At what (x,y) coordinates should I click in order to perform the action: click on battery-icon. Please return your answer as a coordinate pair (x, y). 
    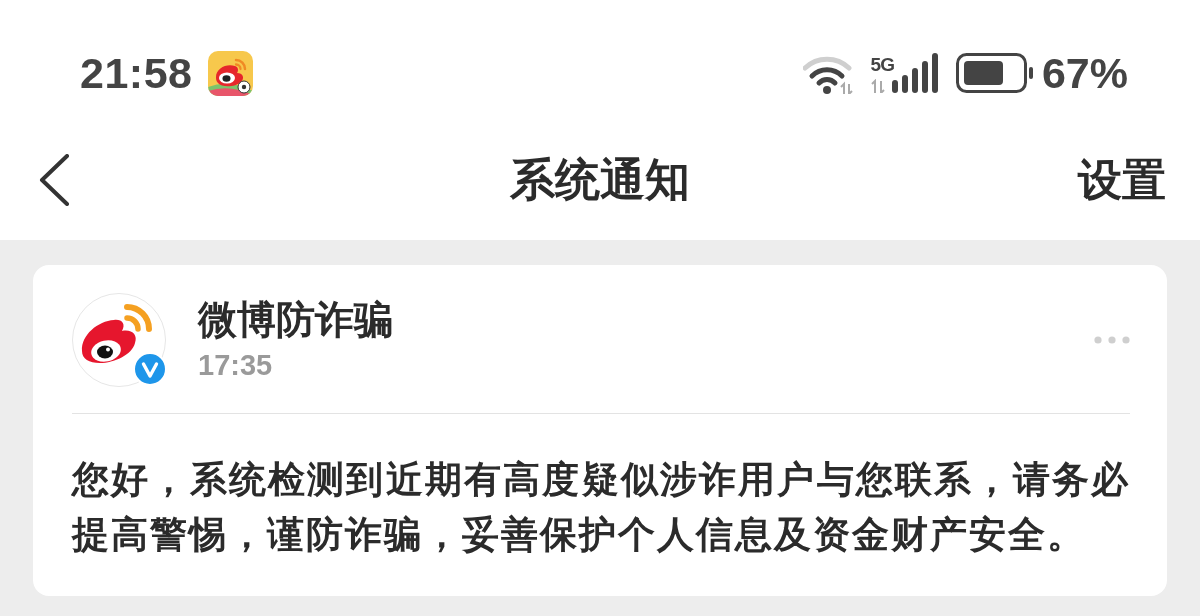
    Looking at the image, I should click on (994, 73).